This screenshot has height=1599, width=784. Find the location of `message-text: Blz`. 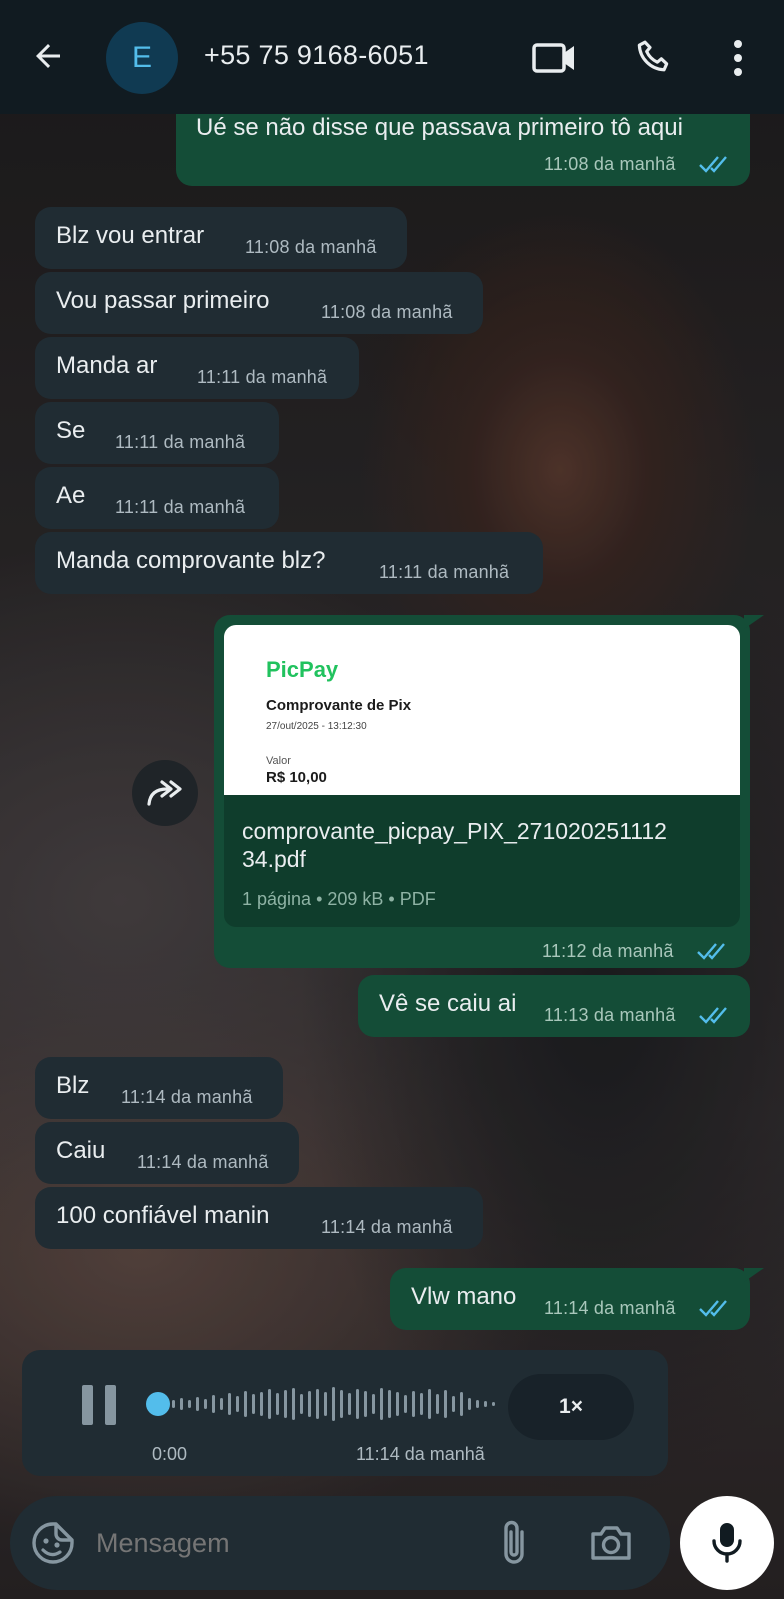

message-text: Blz is located at coordinates (73, 1085).